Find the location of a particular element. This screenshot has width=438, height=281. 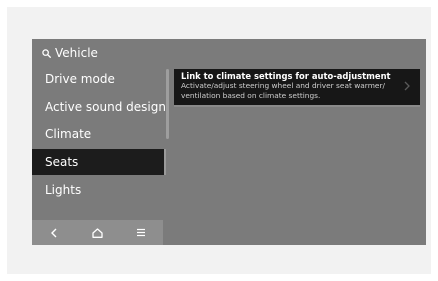

search-icon is located at coordinates (46, 53).